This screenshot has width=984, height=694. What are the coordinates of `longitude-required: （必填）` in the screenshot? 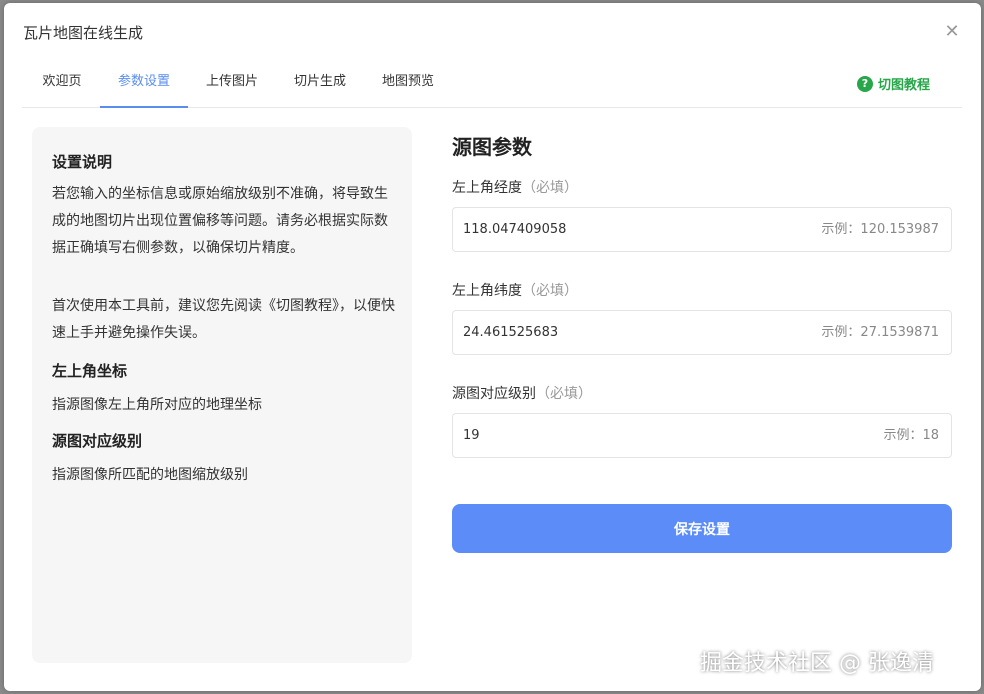 It's located at (550, 188).